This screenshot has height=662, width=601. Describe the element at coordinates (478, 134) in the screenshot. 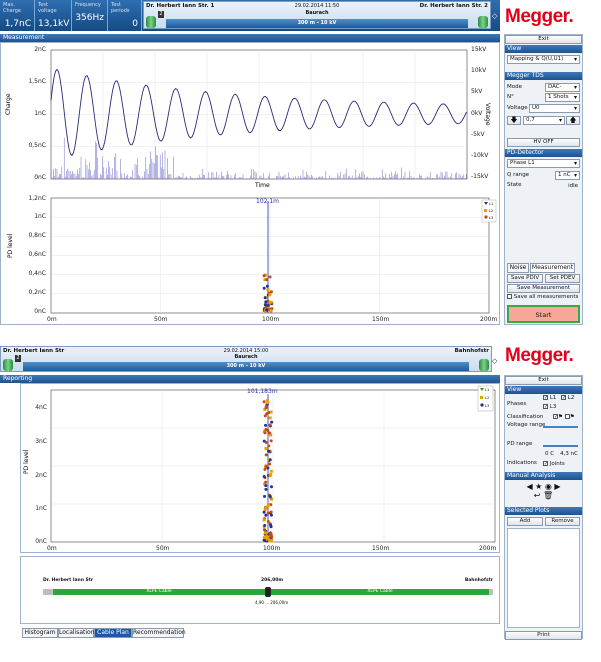

I see `axis-voltage-tick: -5kV` at that location.